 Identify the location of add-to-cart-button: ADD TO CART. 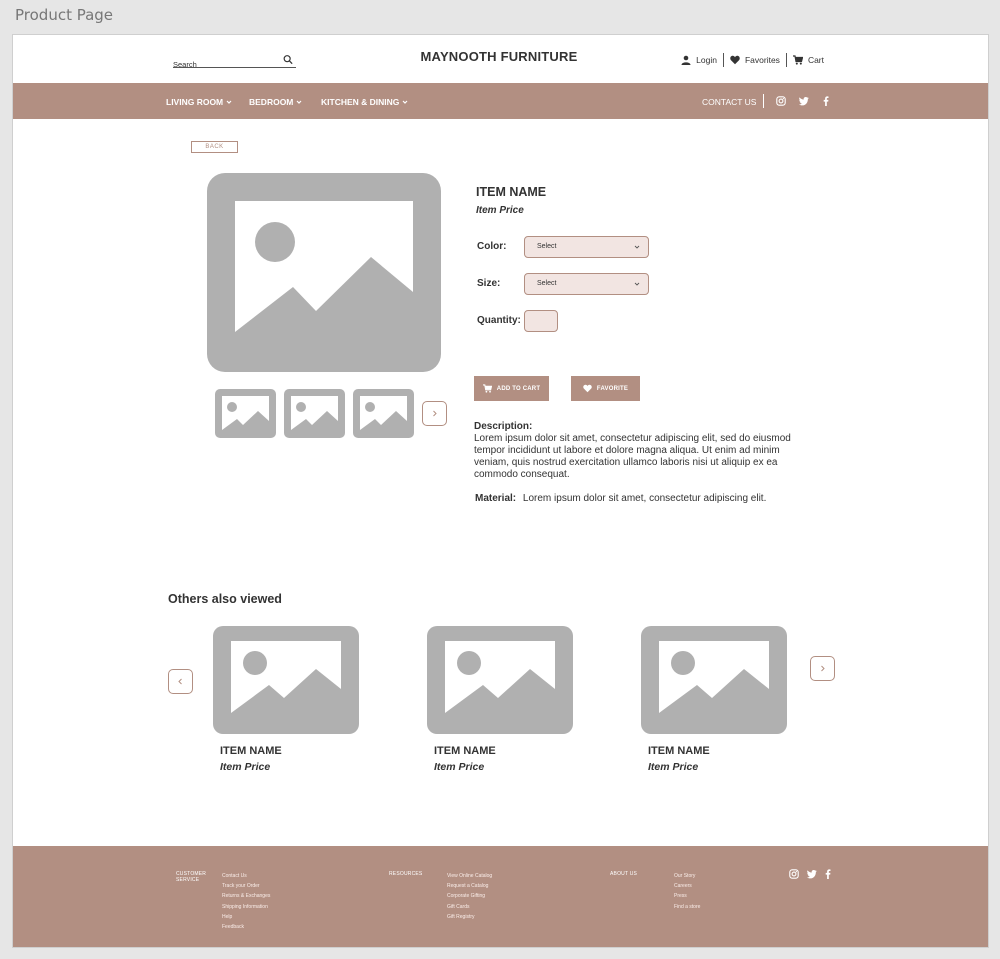
(511, 388).